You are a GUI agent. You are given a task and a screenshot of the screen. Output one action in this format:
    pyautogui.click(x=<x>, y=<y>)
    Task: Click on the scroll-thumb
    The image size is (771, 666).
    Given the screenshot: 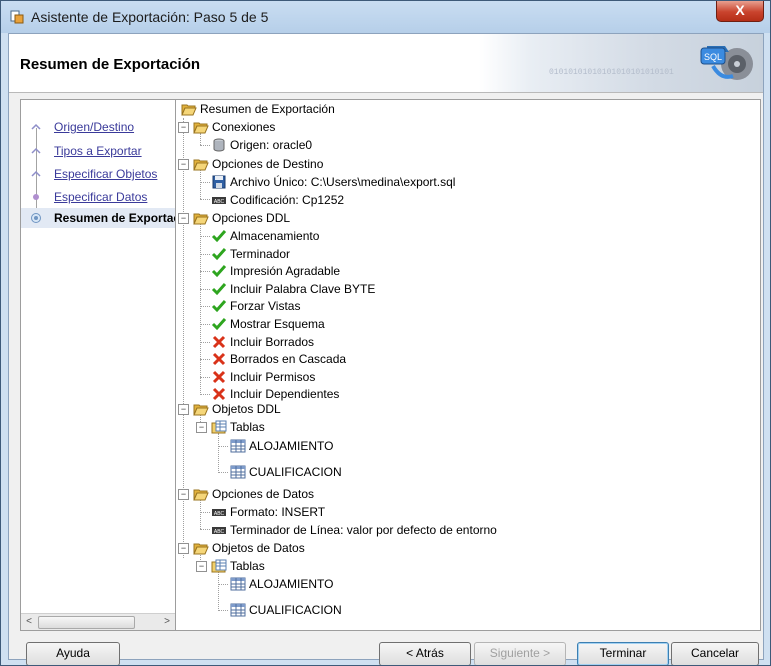 What is the action you would take?
    pyautogui.click(x=86, y=622)
    